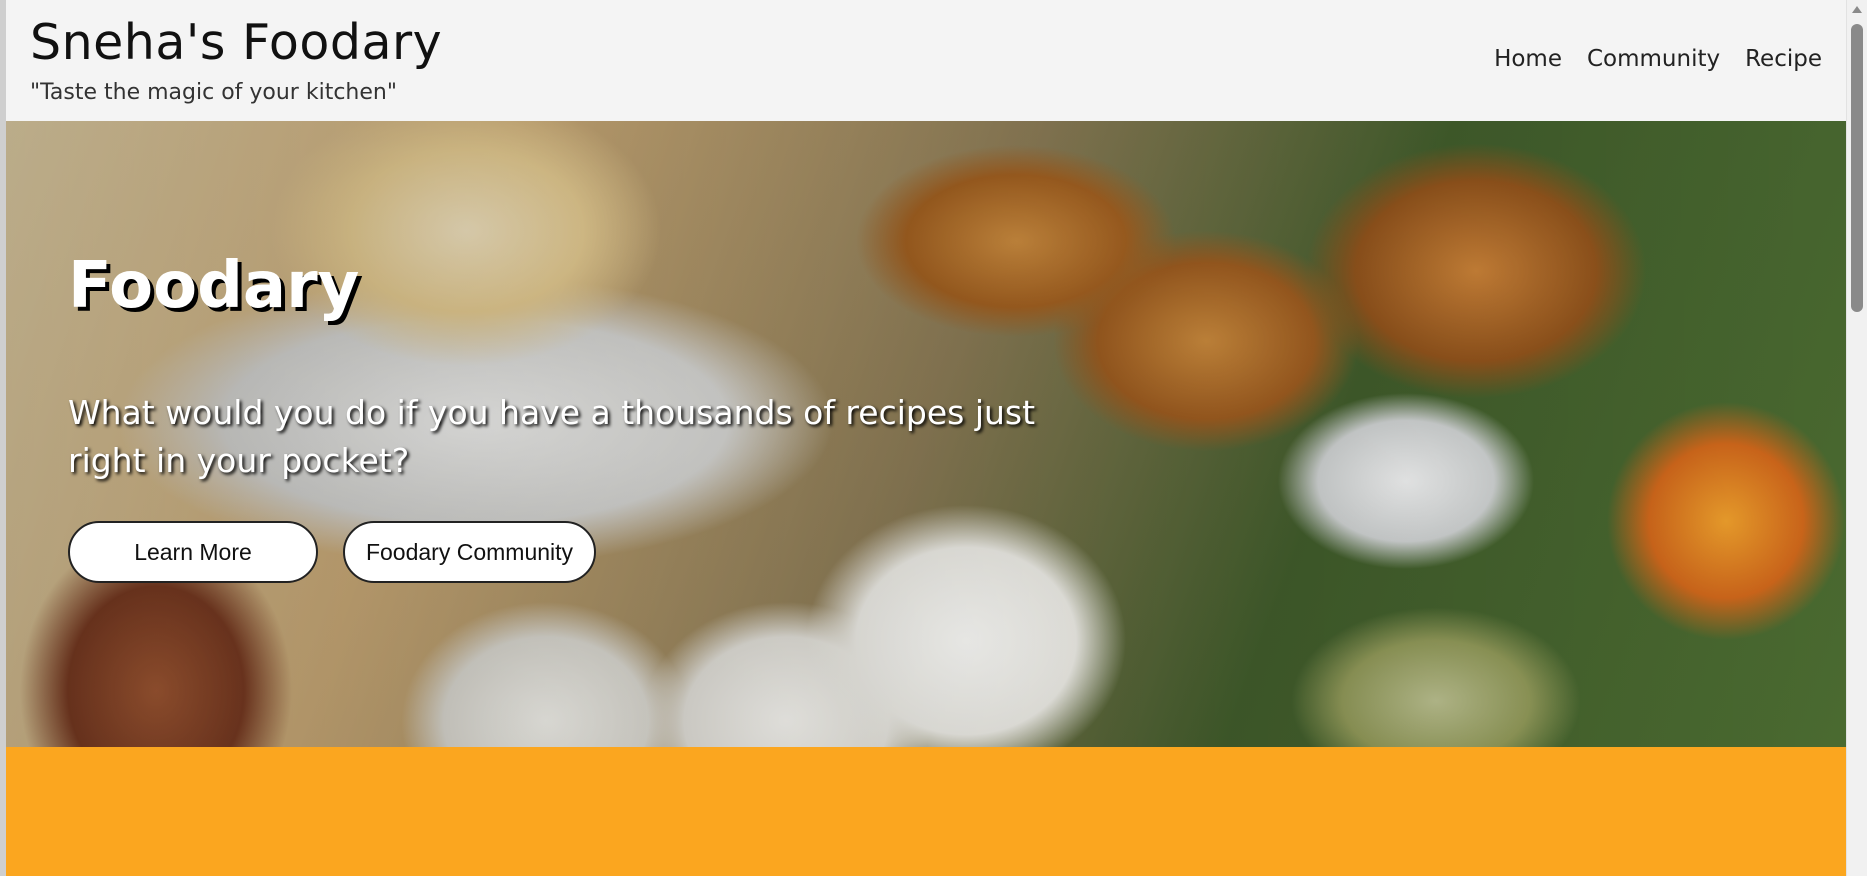 Image resolution: width=1867 pixels, height=876 pixels. What do you see at coordinates (213, 92) in the screenshot?
I see `brand-tagline: "Taste the magic of your kitchen"` at bounding box center [213, 92].